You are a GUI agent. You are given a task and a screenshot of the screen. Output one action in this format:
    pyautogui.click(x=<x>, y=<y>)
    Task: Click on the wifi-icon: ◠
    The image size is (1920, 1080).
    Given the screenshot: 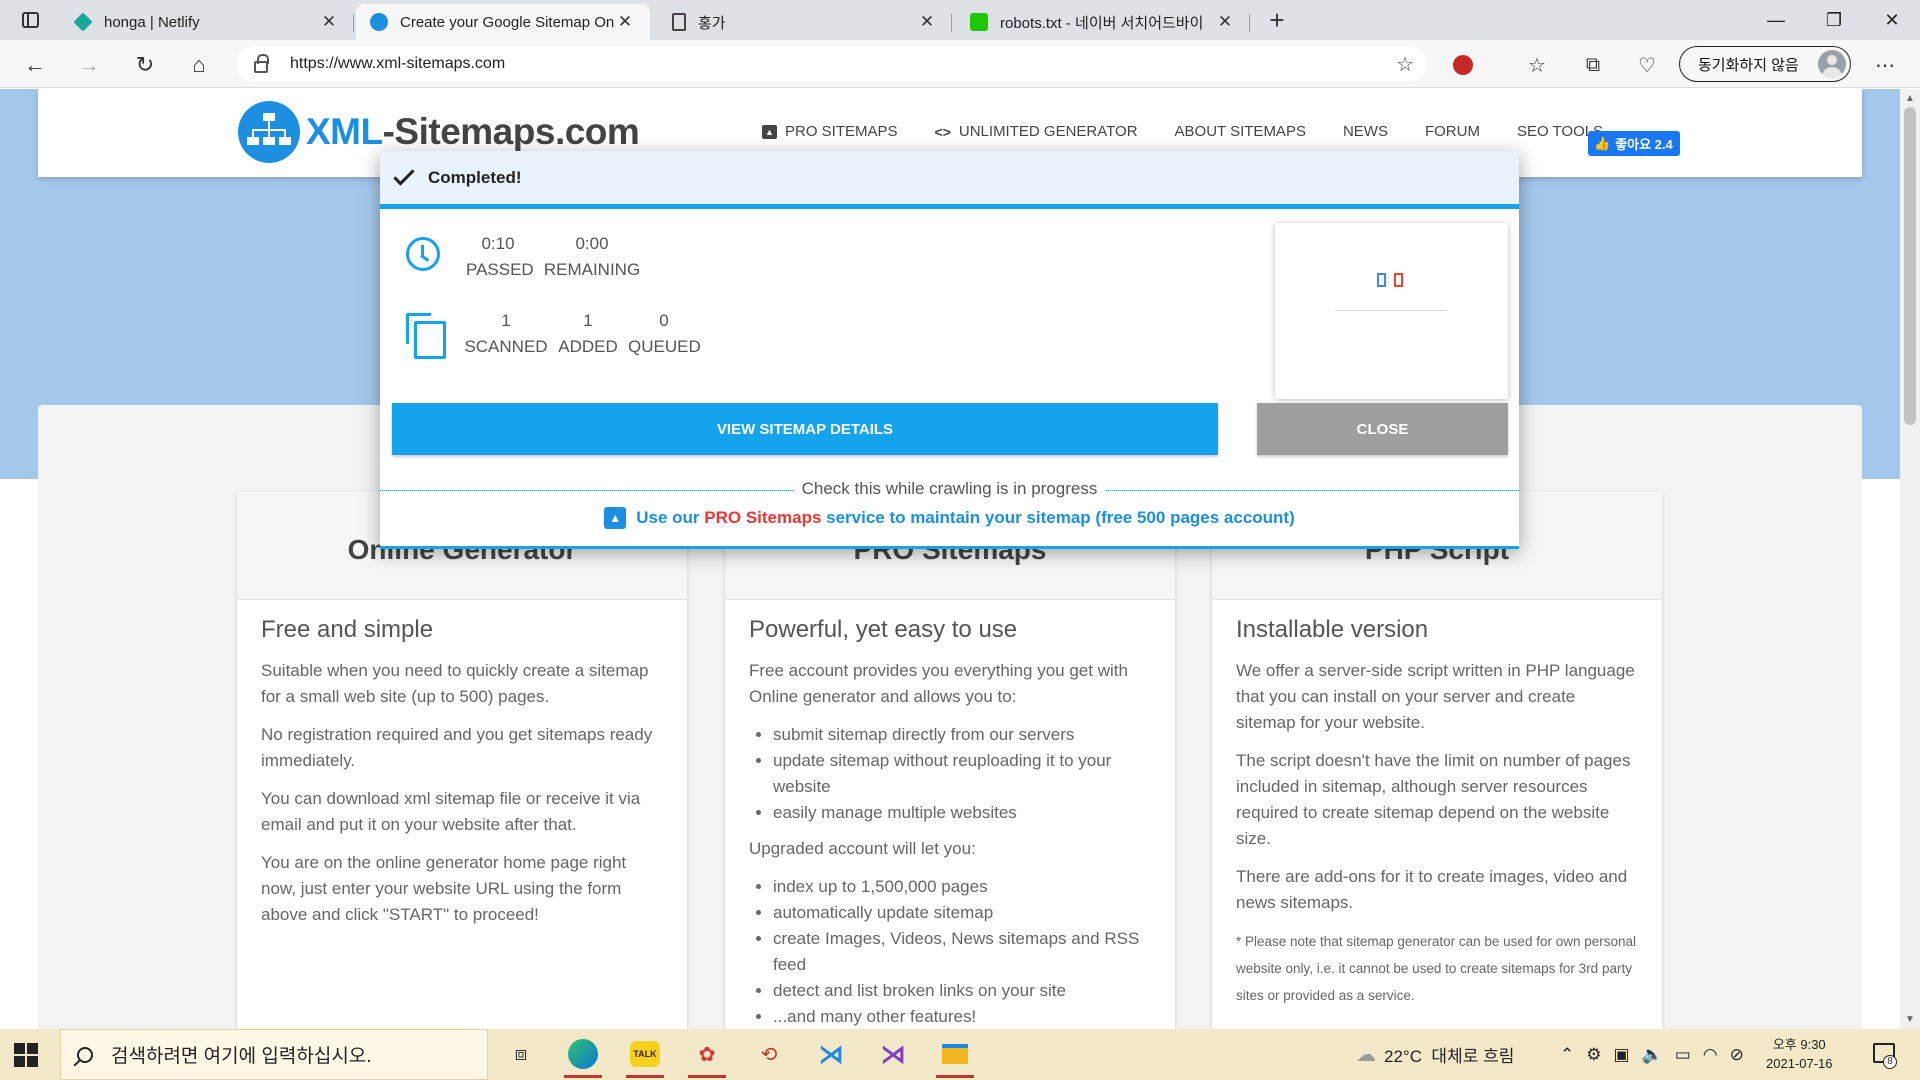 What is the action you would take?
    pyautogui.click(x=1710, y=1055)
    